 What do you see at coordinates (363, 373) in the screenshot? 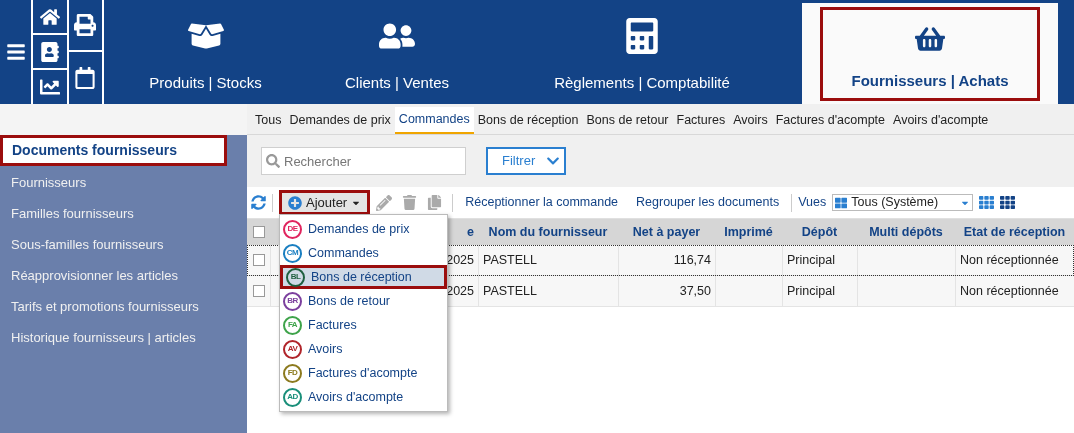
I see `menu-item: FD Factures d'acompte` at bounding box center [363, 373].